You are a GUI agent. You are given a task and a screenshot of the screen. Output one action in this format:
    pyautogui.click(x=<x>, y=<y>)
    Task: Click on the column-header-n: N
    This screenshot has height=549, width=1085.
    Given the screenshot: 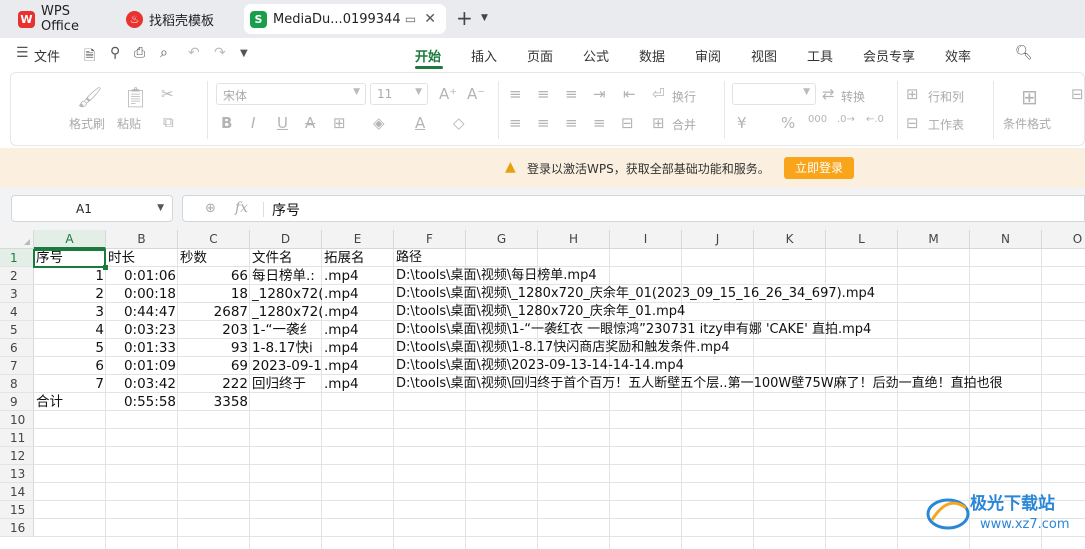 What is the action you would take?
    pyautogui.click(x=1006, y=239)
    